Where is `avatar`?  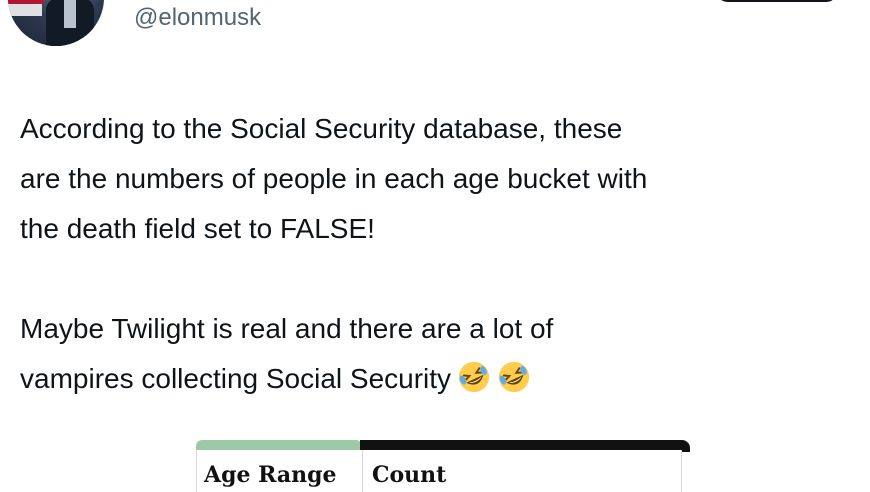
avatar is located at coordinates (56, 23).